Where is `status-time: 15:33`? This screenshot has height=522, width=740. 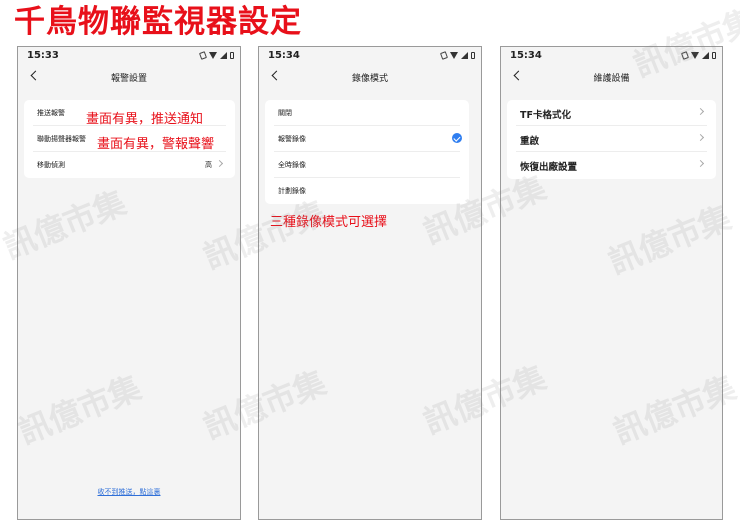 status-time: 15:33 is located at coordinates (43, 55).